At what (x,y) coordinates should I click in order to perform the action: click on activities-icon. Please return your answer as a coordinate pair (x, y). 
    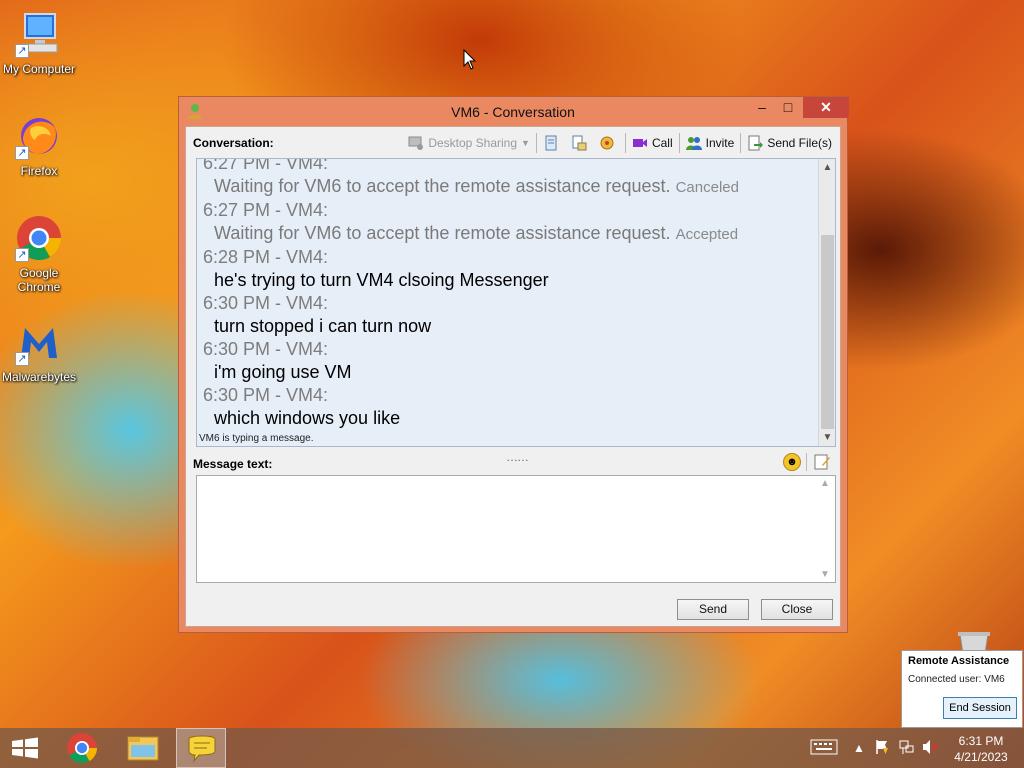
    Looking at the image, I should click on (607, 143).